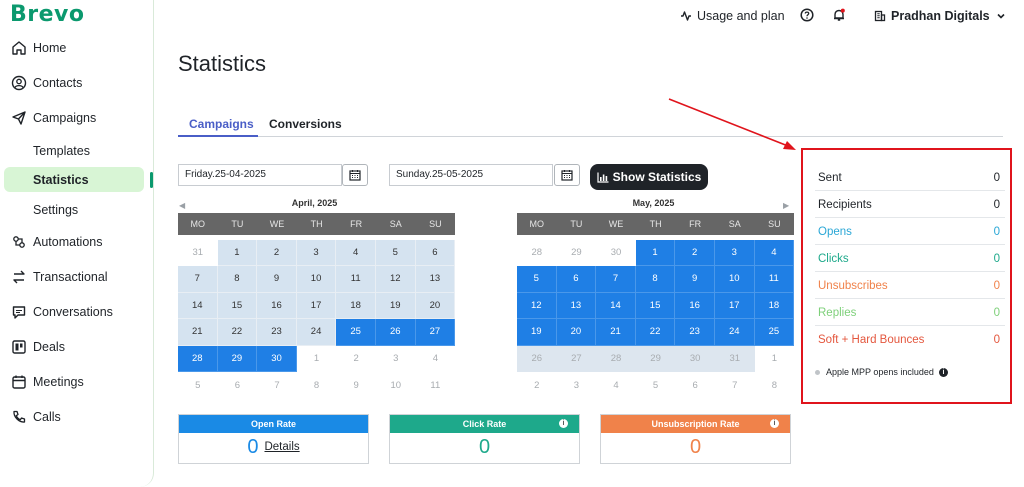 This screenshot has width=1024, height=487. Describe the element at coordinates (471, 175) in the screenshot. I see `end-date-input: Sunday.25-05-2025` at that location.